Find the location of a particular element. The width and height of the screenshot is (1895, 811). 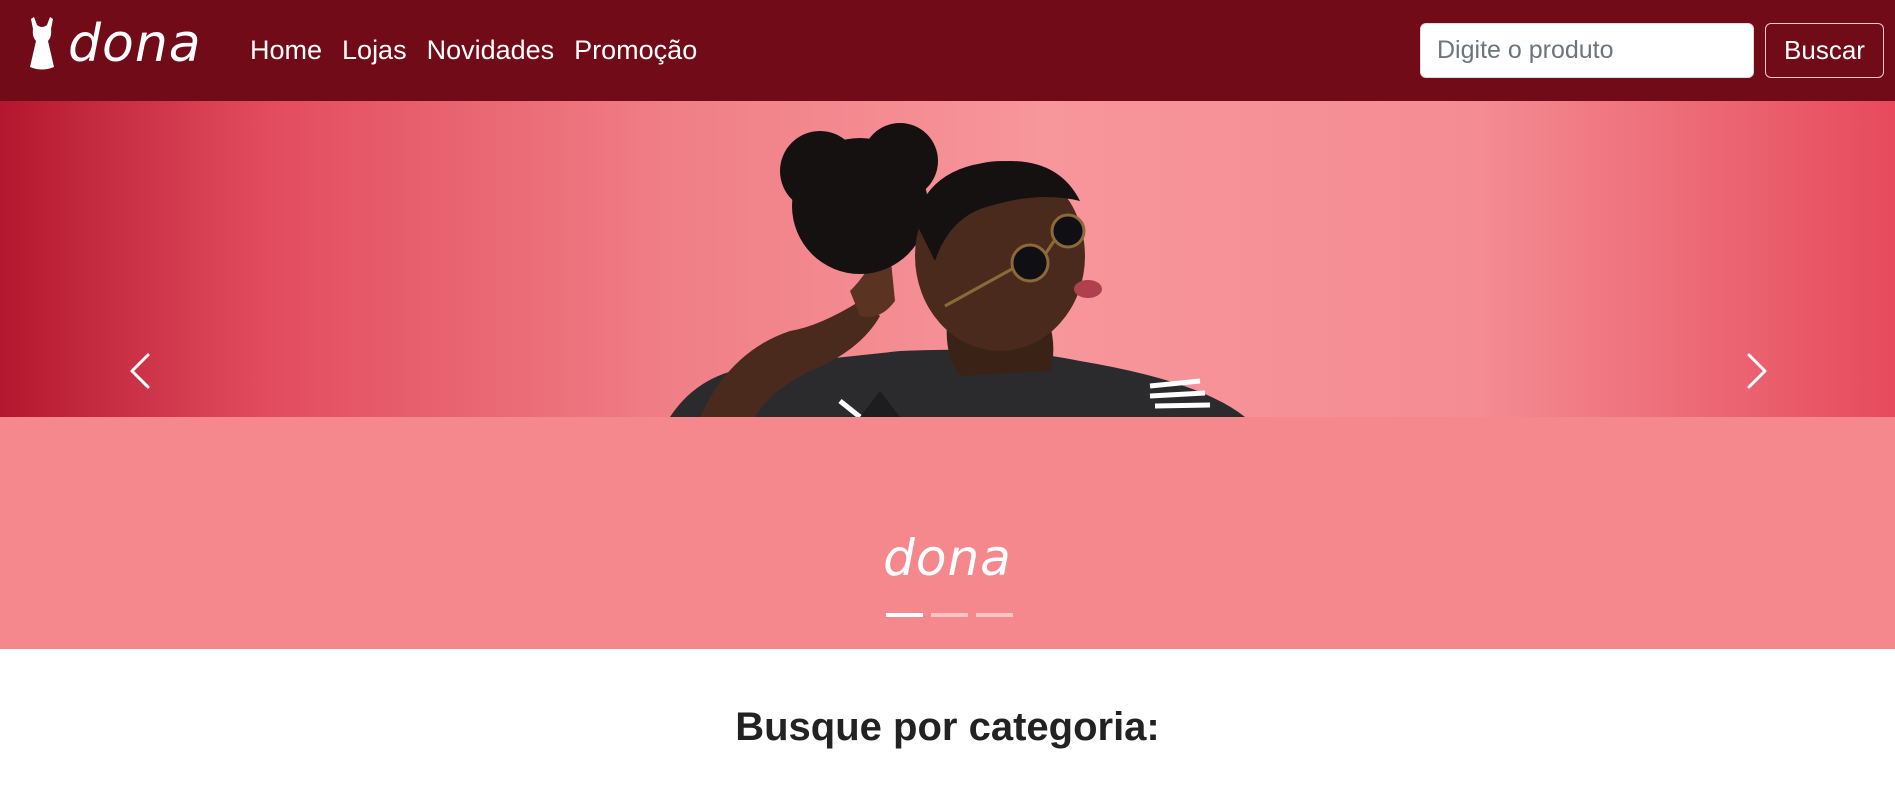

dress-icon is located at coordinates (42, 43).